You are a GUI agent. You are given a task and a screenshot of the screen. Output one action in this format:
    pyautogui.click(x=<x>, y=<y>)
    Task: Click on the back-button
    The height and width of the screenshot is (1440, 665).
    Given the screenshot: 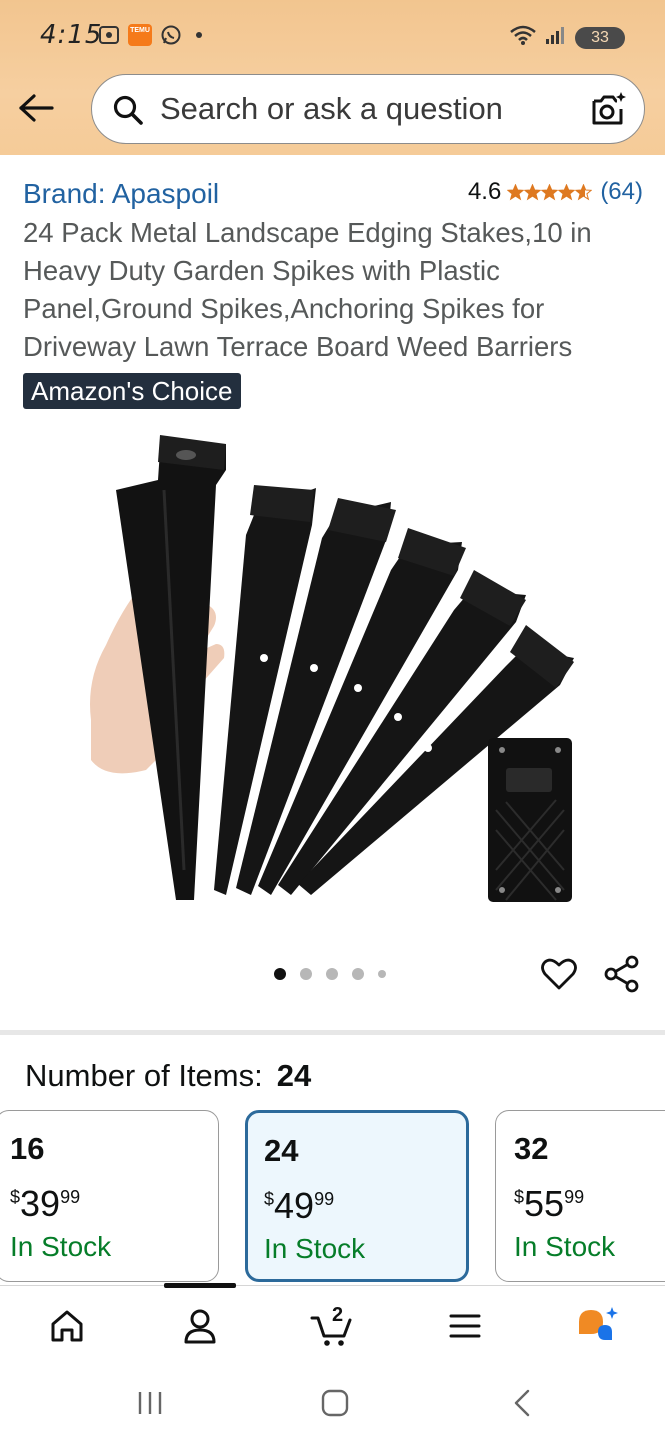 What is the action you would take?
    pyautogui.click(x=36, y=108)
    